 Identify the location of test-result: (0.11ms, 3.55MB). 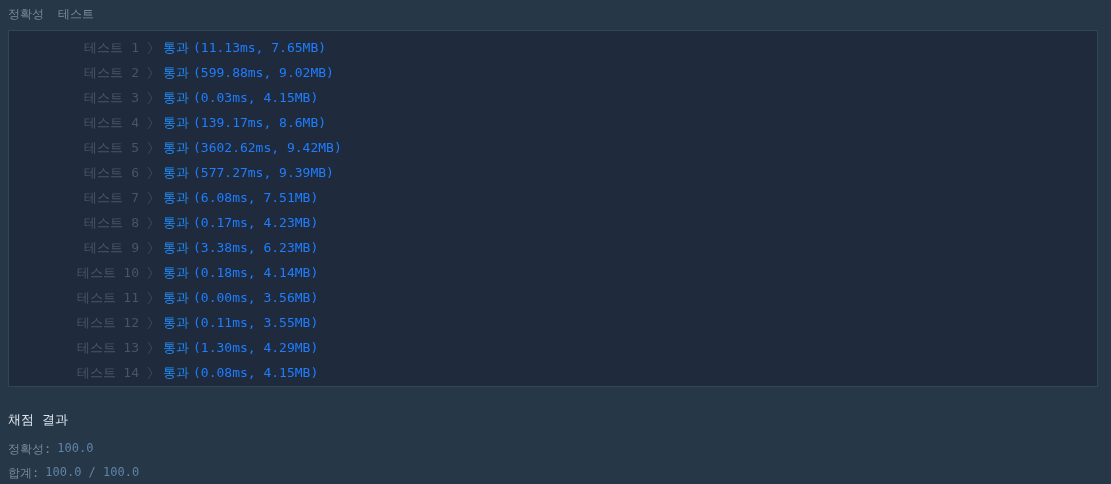
(256, 322).